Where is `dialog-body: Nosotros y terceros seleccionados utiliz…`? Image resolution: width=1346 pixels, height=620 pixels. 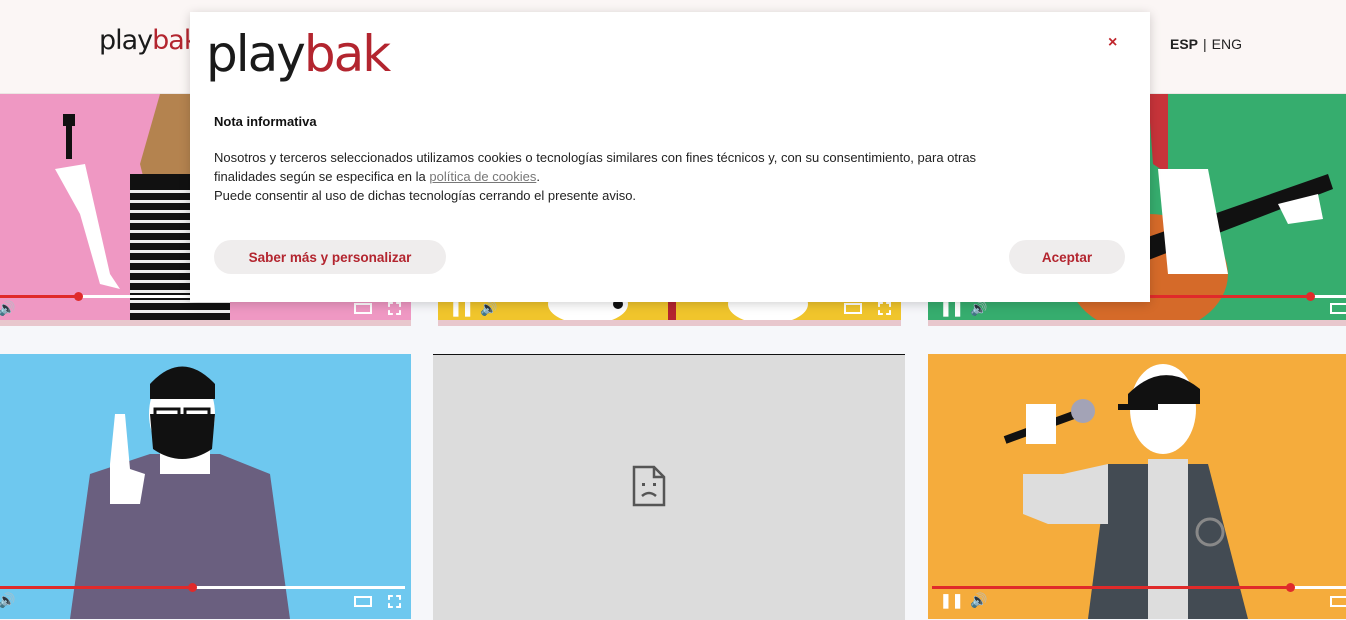 dialog-body: Nosotros y terceros seleccionados utiliz… is located at coordinates (644, 176).